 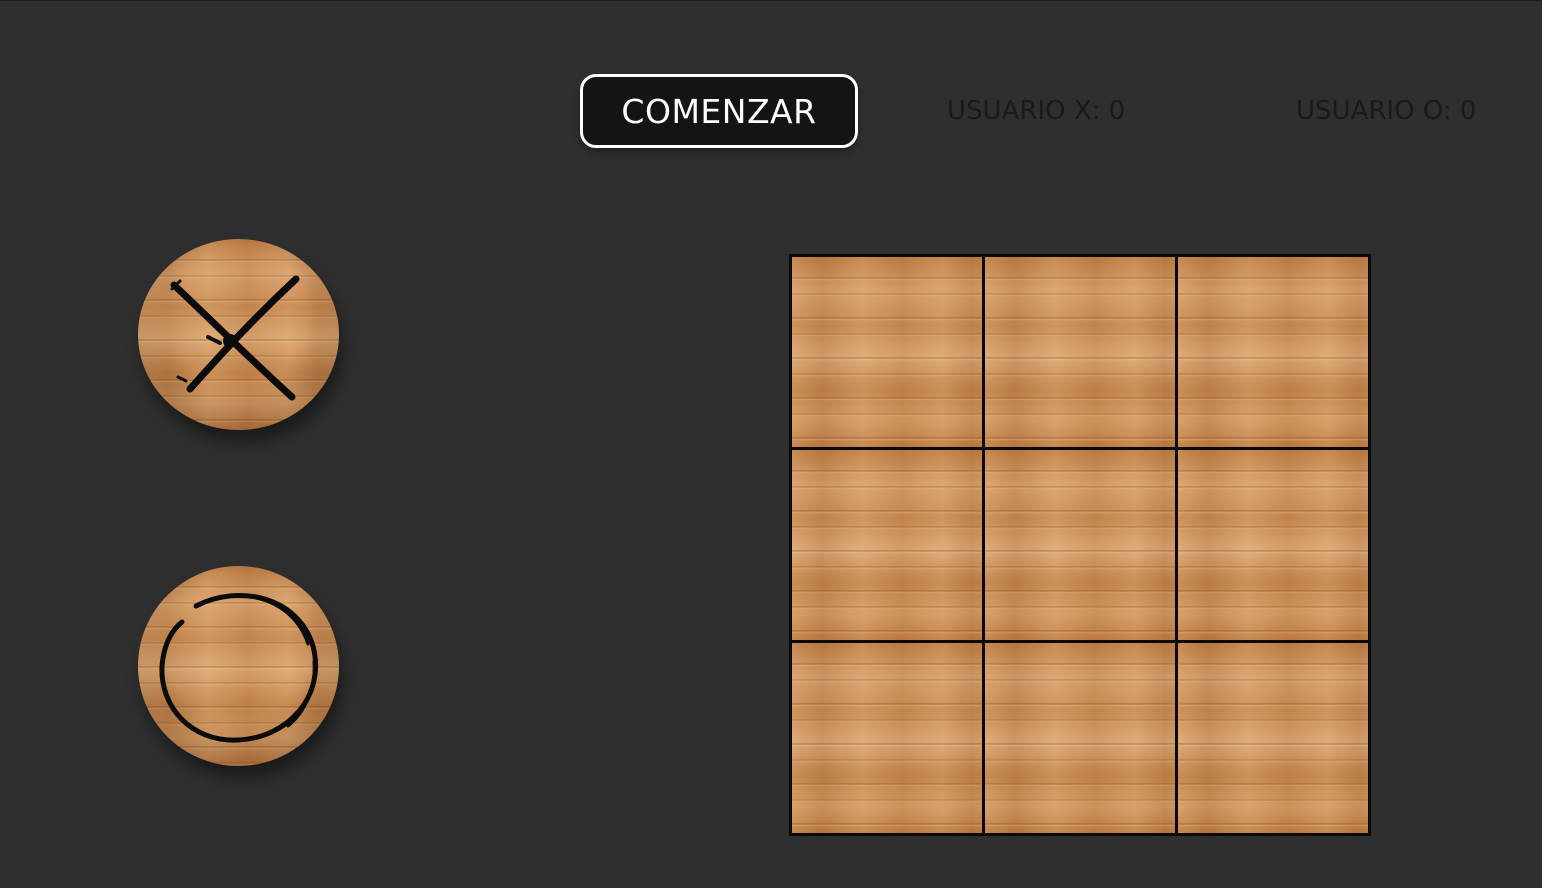 I want to click on piece-x-selector, so click(x=238, y=334).